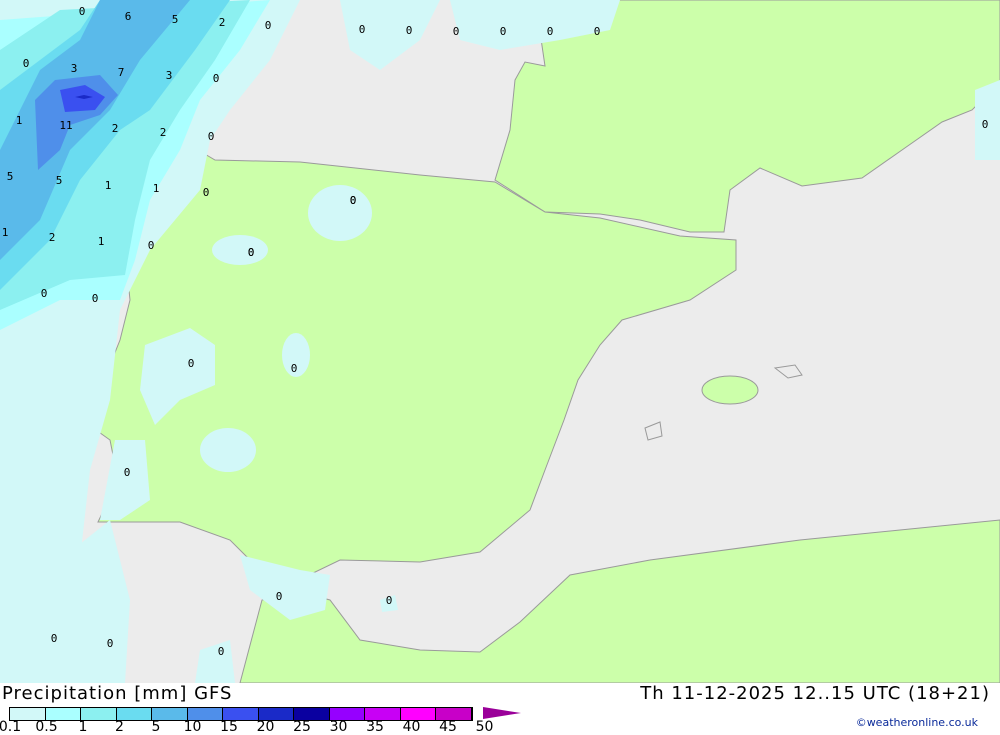  What do you see at coordinates (121, 72) in the screenshot?
I see `precip-value-label: 7` at bounding box center [121, 72].